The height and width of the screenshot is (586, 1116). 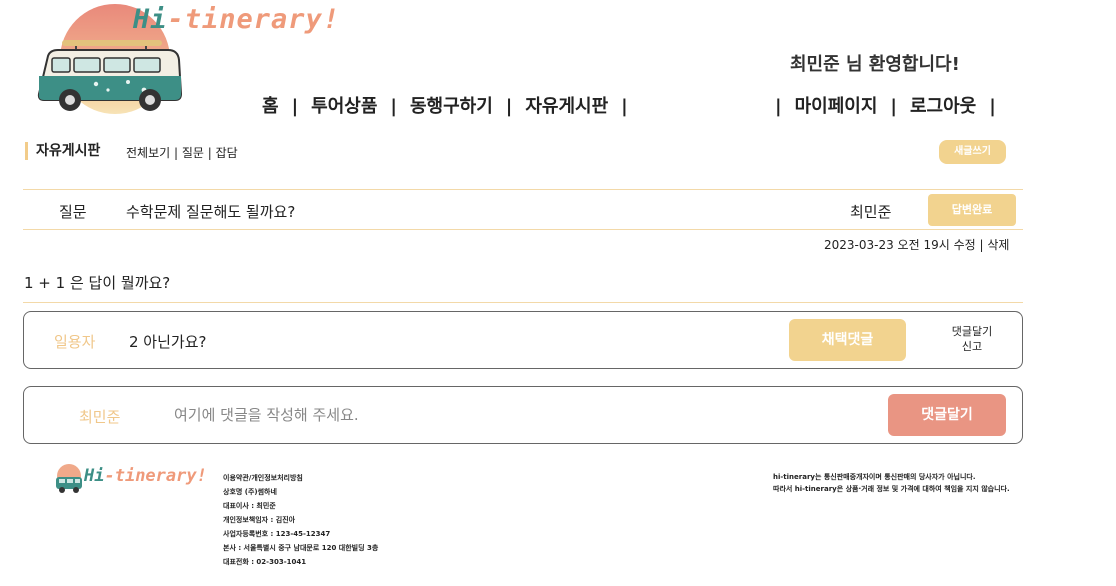 I want to click on footer-logo-icon, so click(x=69, y=478).